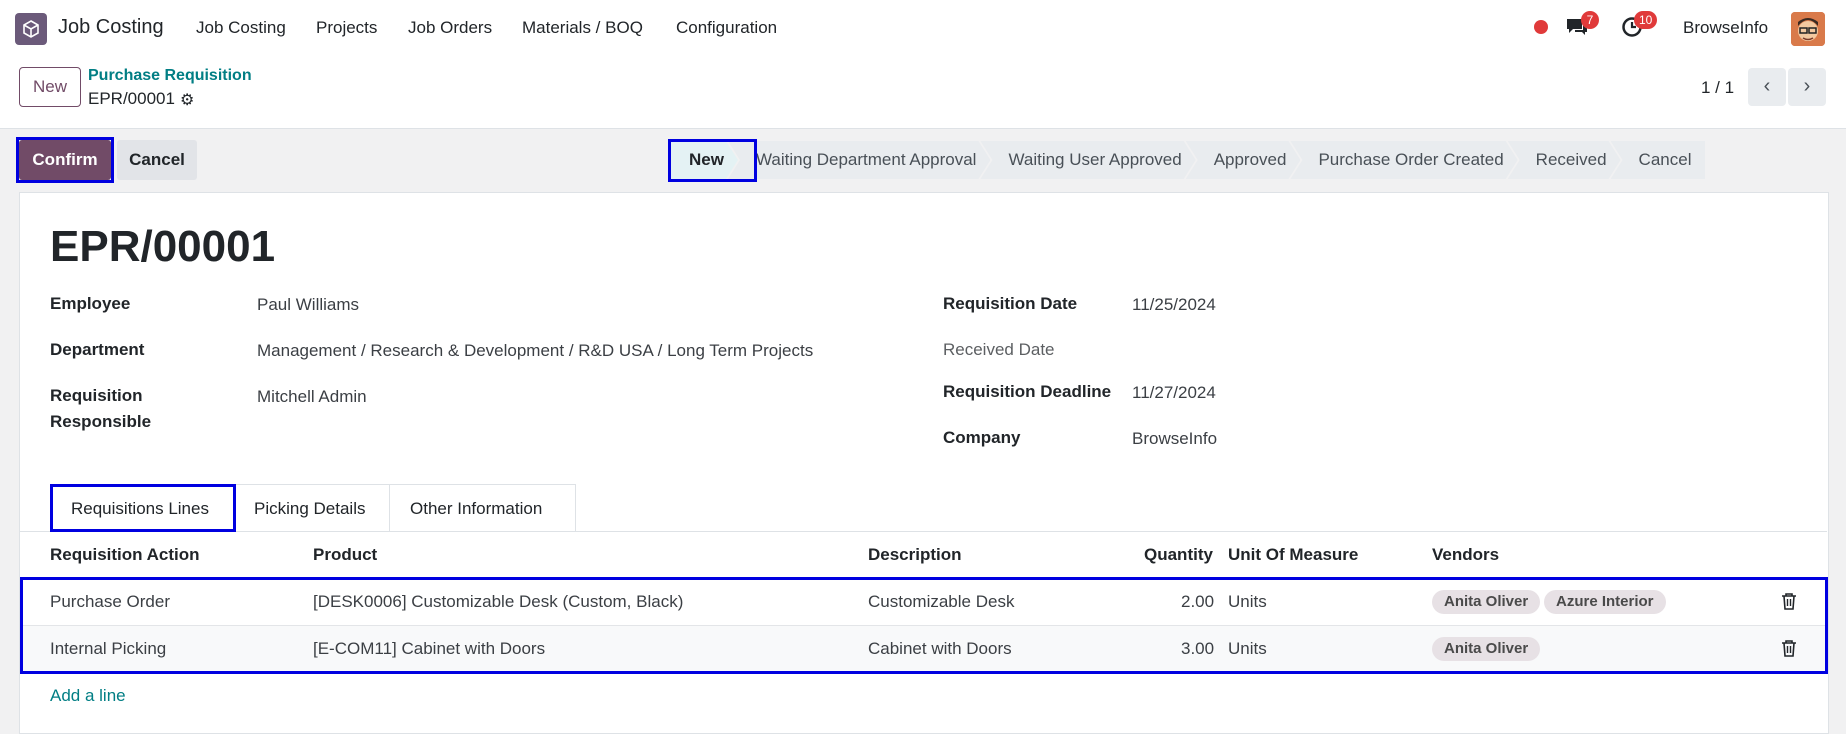 This screenshot has height=734, width=1846. Describe the element at coordinates (187, 100) in the screenshot. I see `gear-icon: ⚙` at that location.